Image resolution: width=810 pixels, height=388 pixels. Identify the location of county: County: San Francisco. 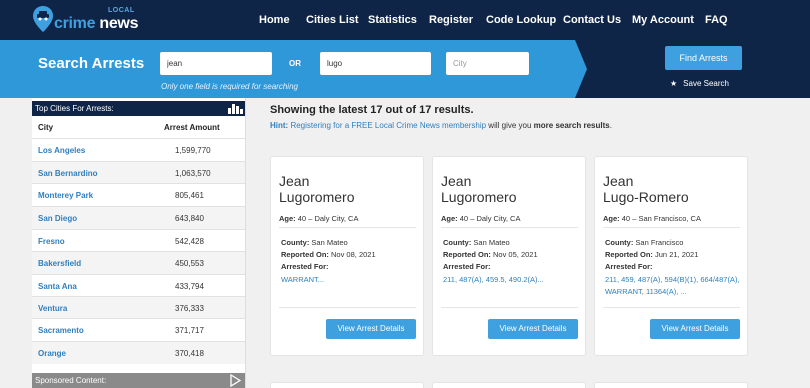
(644, 242).